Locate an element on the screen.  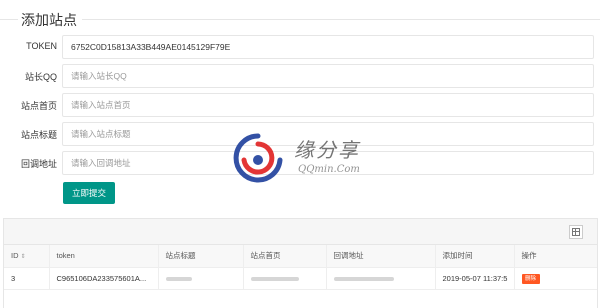
cell-callback is located at coordinates (381, 278).